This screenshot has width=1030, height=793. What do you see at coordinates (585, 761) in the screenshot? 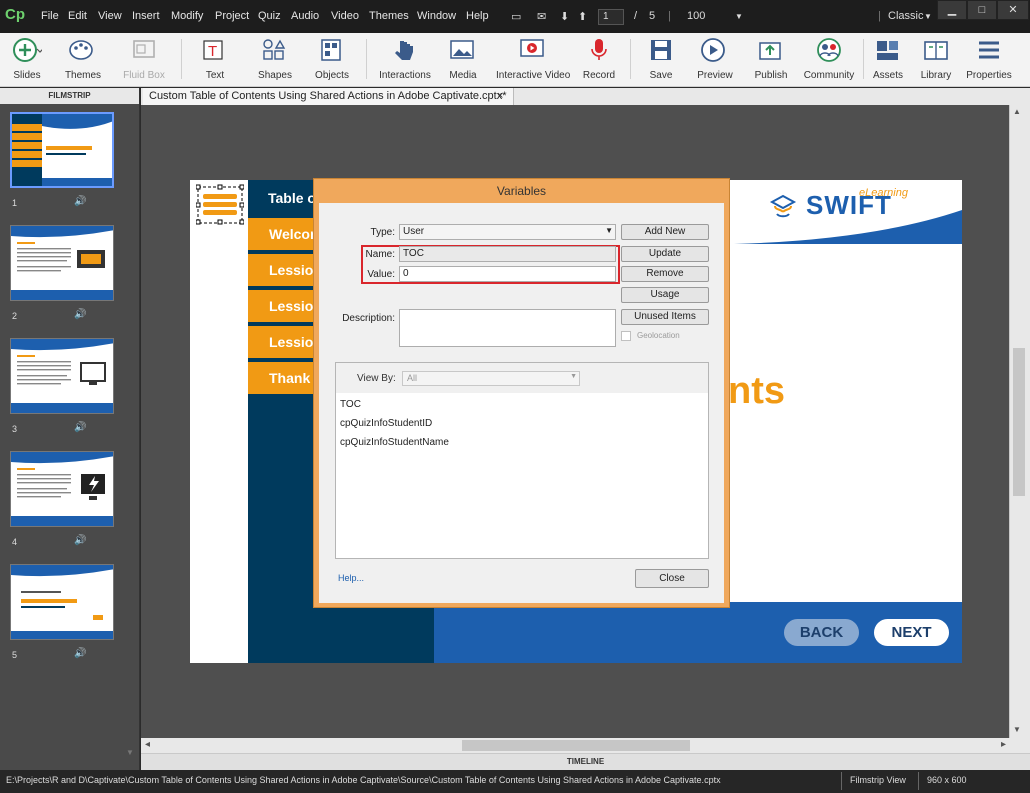
I see `timeline-bar: TIMELINE` at bounding box center [585, 761].